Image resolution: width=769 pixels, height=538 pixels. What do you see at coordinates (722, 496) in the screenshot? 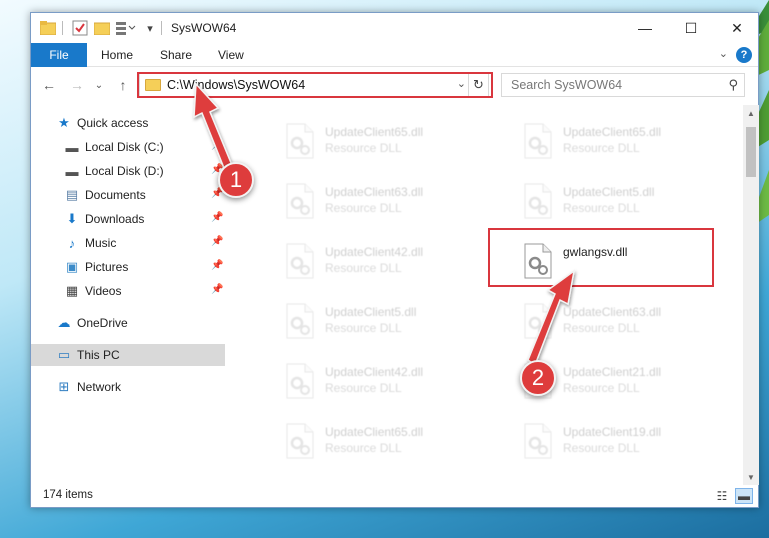
I see `details-view-icon: ☷` at bounding box center [722, 496].